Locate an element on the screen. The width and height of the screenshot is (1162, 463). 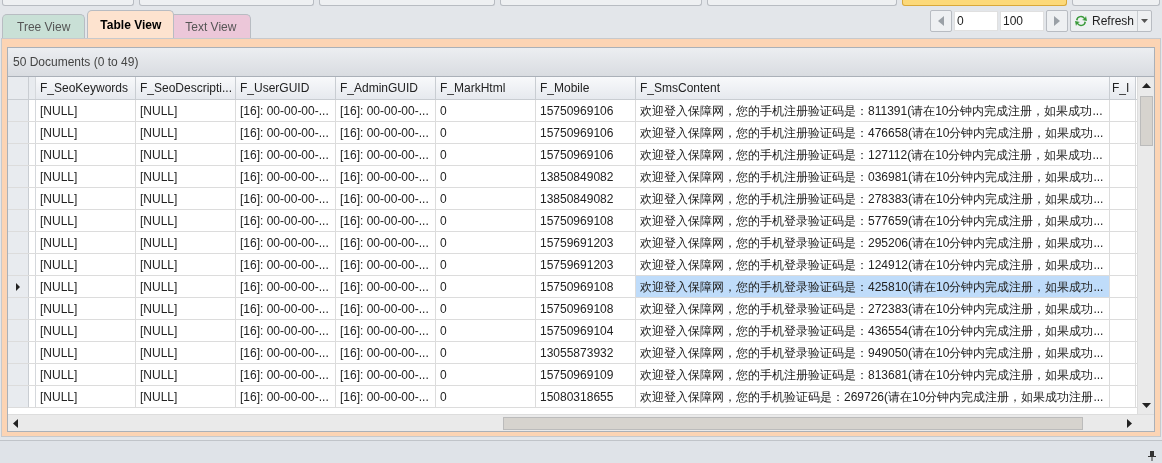
dropdown-button is located at coordinates (1144, 21).